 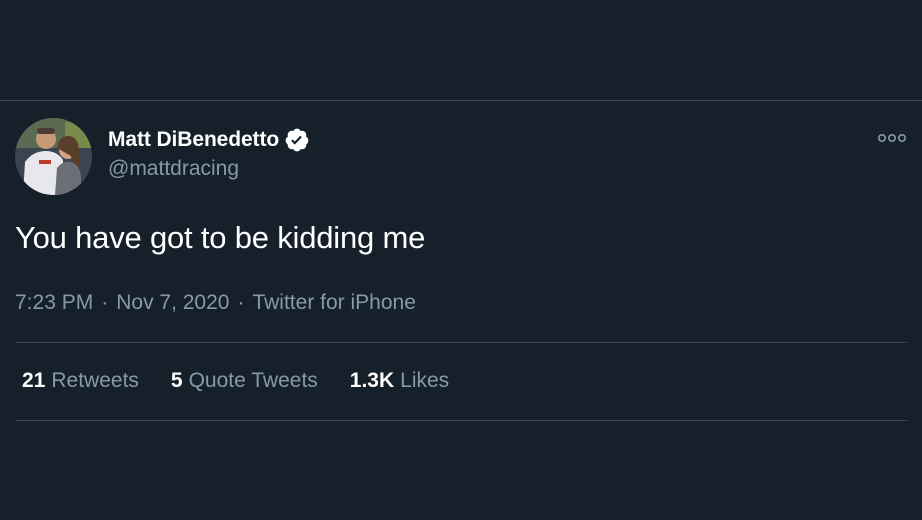 What do you see at coordinates (425, 380) in the screenshot?
I see `likes-label: Likes` at bounding box center [425, 380].